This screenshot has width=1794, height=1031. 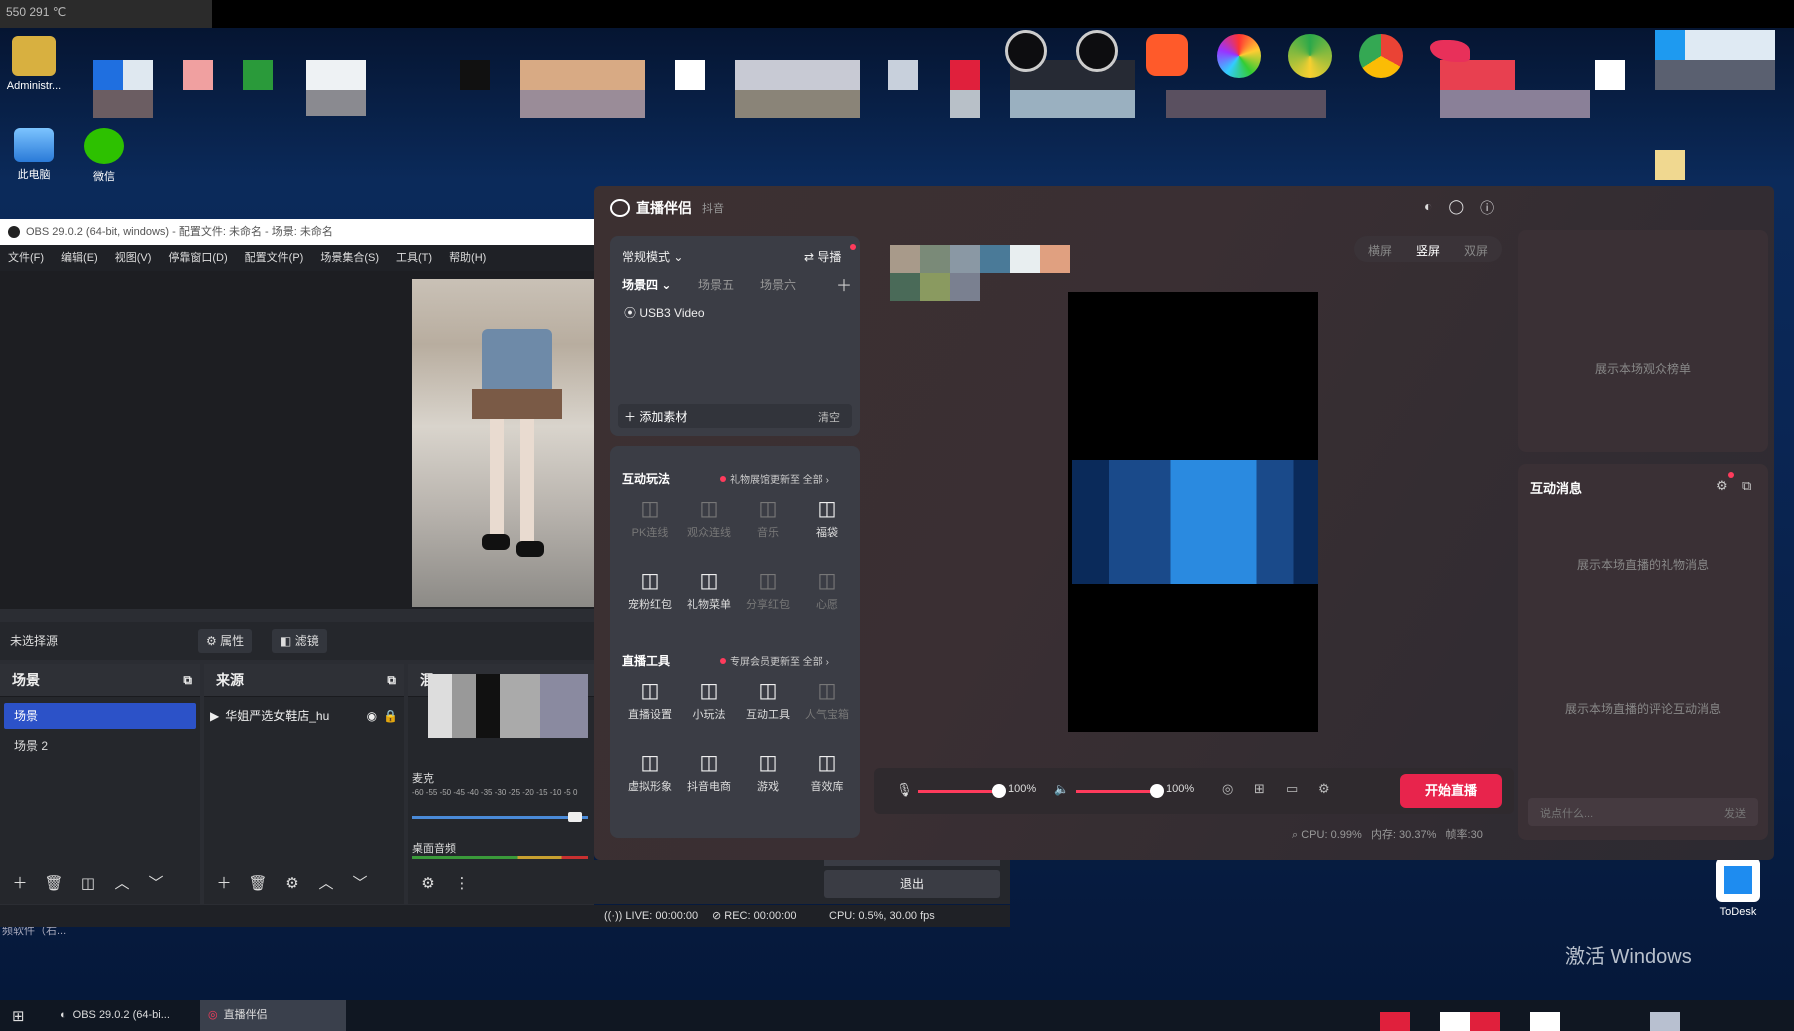 I want to click on scene-filters-button: ◫, so click(x=88, y=884).